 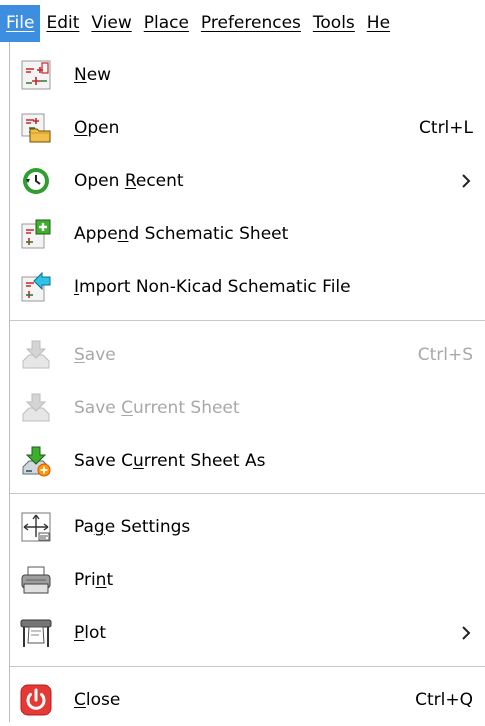 I want to click on menu-preferences: Preferences, so click(x=251, y=23).